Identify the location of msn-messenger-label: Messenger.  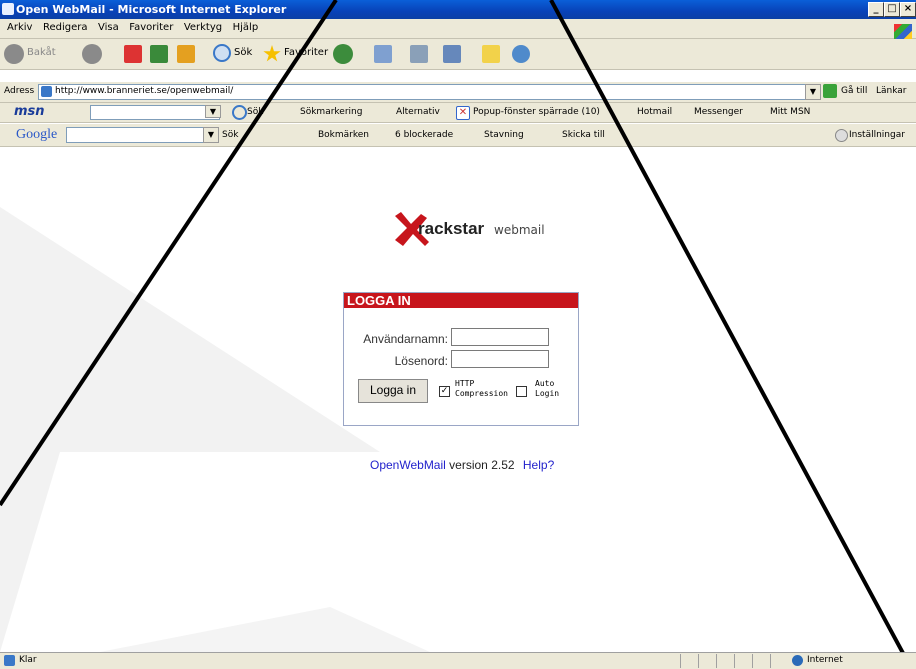
(718, 112).